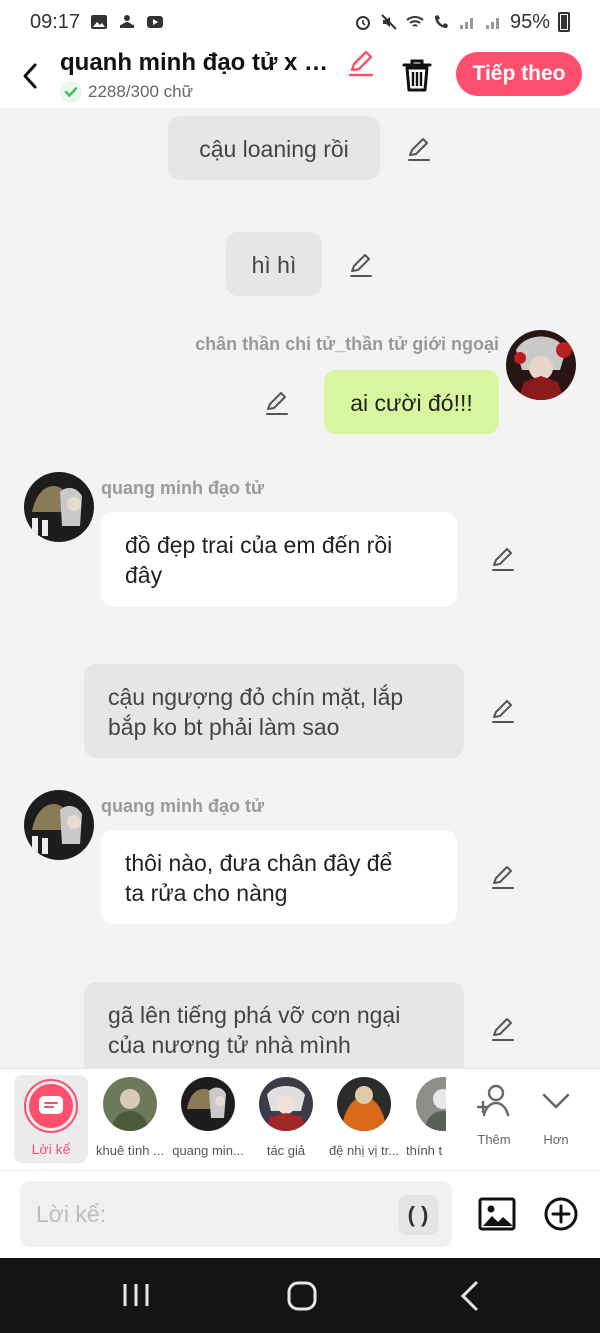 The height and width of the screenshot is (1333, 600). I want to click on message-line: gã lên tiếng phá vỡ cơn ngại, so click(254, 1015).